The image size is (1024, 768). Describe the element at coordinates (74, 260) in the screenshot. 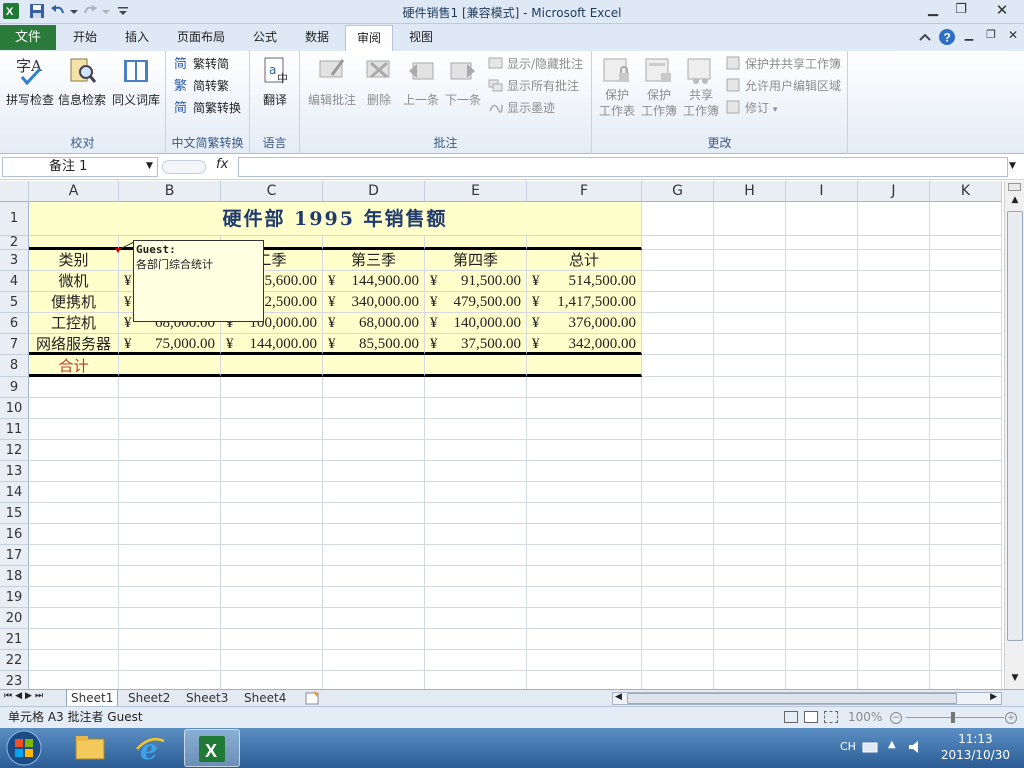

I see `header-cell-a: 类别` at that location.